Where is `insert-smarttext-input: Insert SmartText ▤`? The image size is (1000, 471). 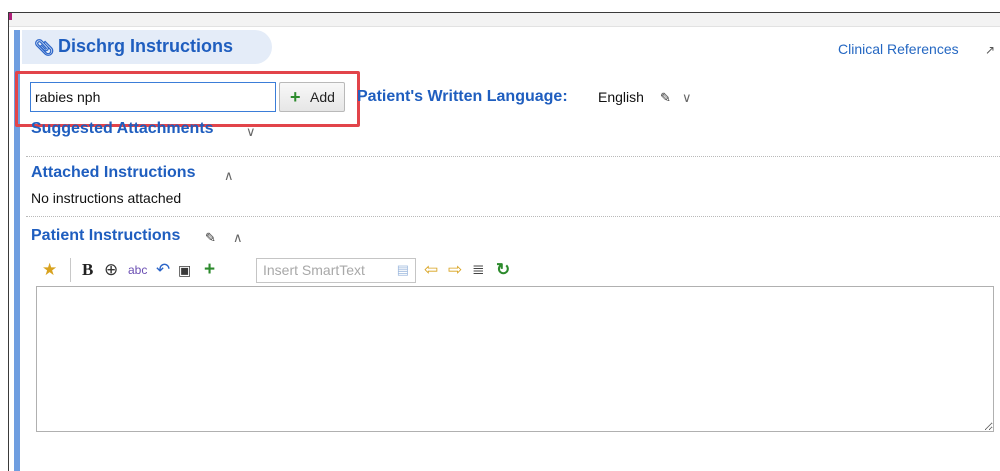 insert-smarttext-input: Insert SmartText ▤ is located at coordinates (336, 270).